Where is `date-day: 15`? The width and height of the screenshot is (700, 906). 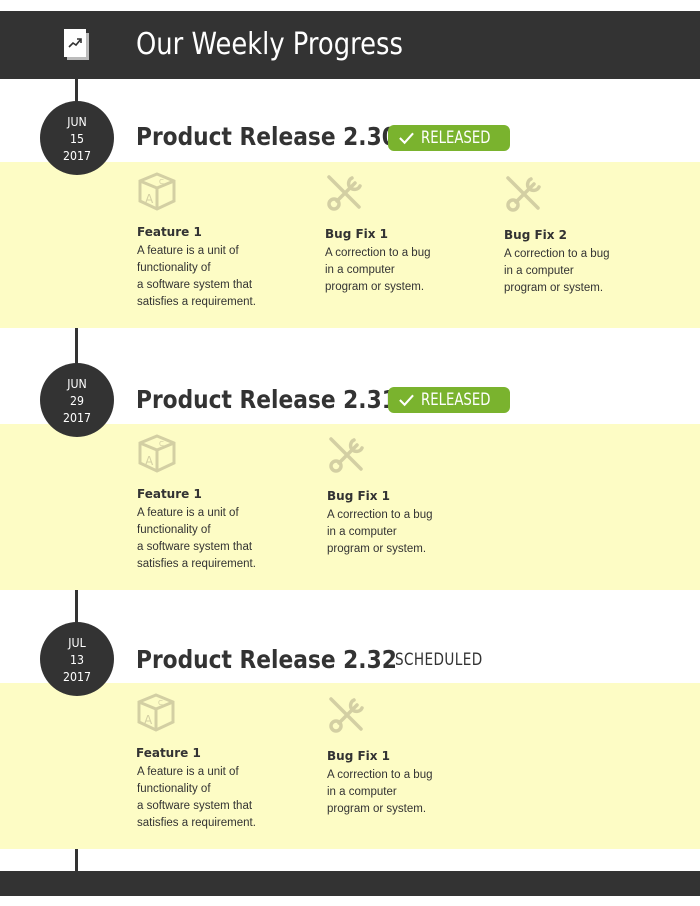 date-day: 15 is located at coordinates (77, 138).